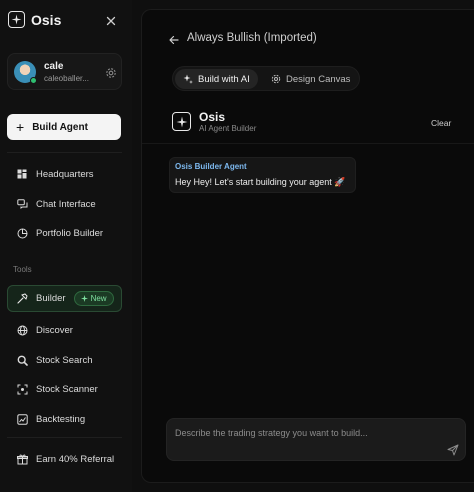 The width and height of the screenshot is (474, 492). What do you see at coordinates (308, 143) in the screenshot?
I see `header-divider` at bounding box center [308, 143].